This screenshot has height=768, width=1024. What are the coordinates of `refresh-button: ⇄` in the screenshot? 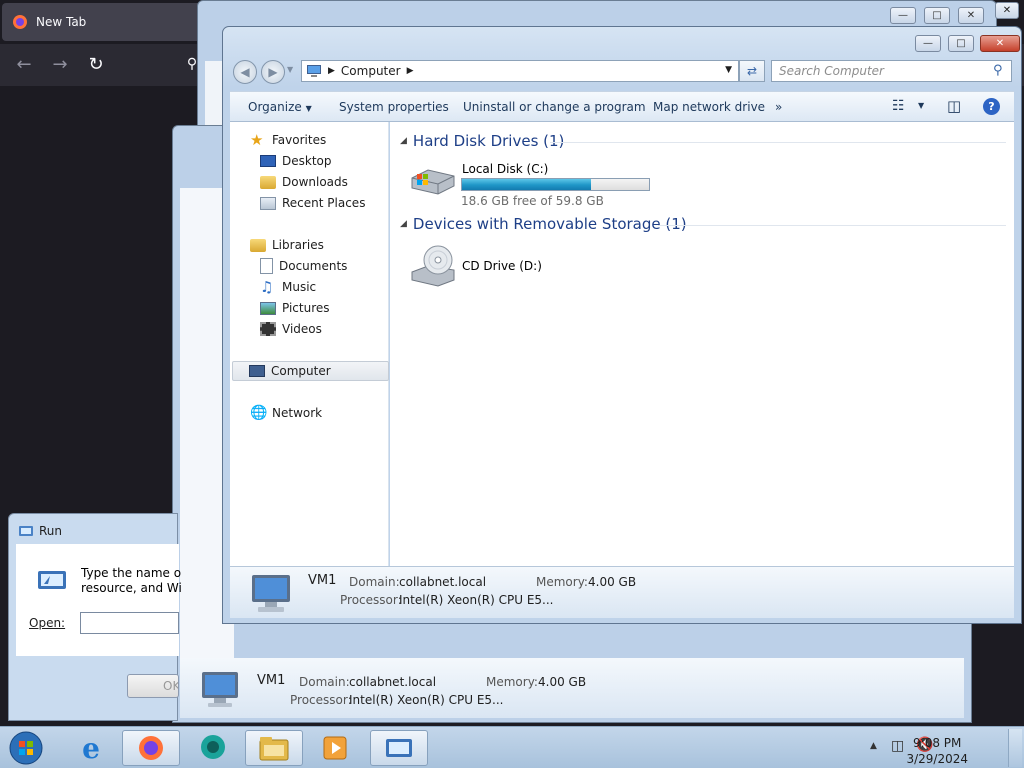 It's located at (752, 71).